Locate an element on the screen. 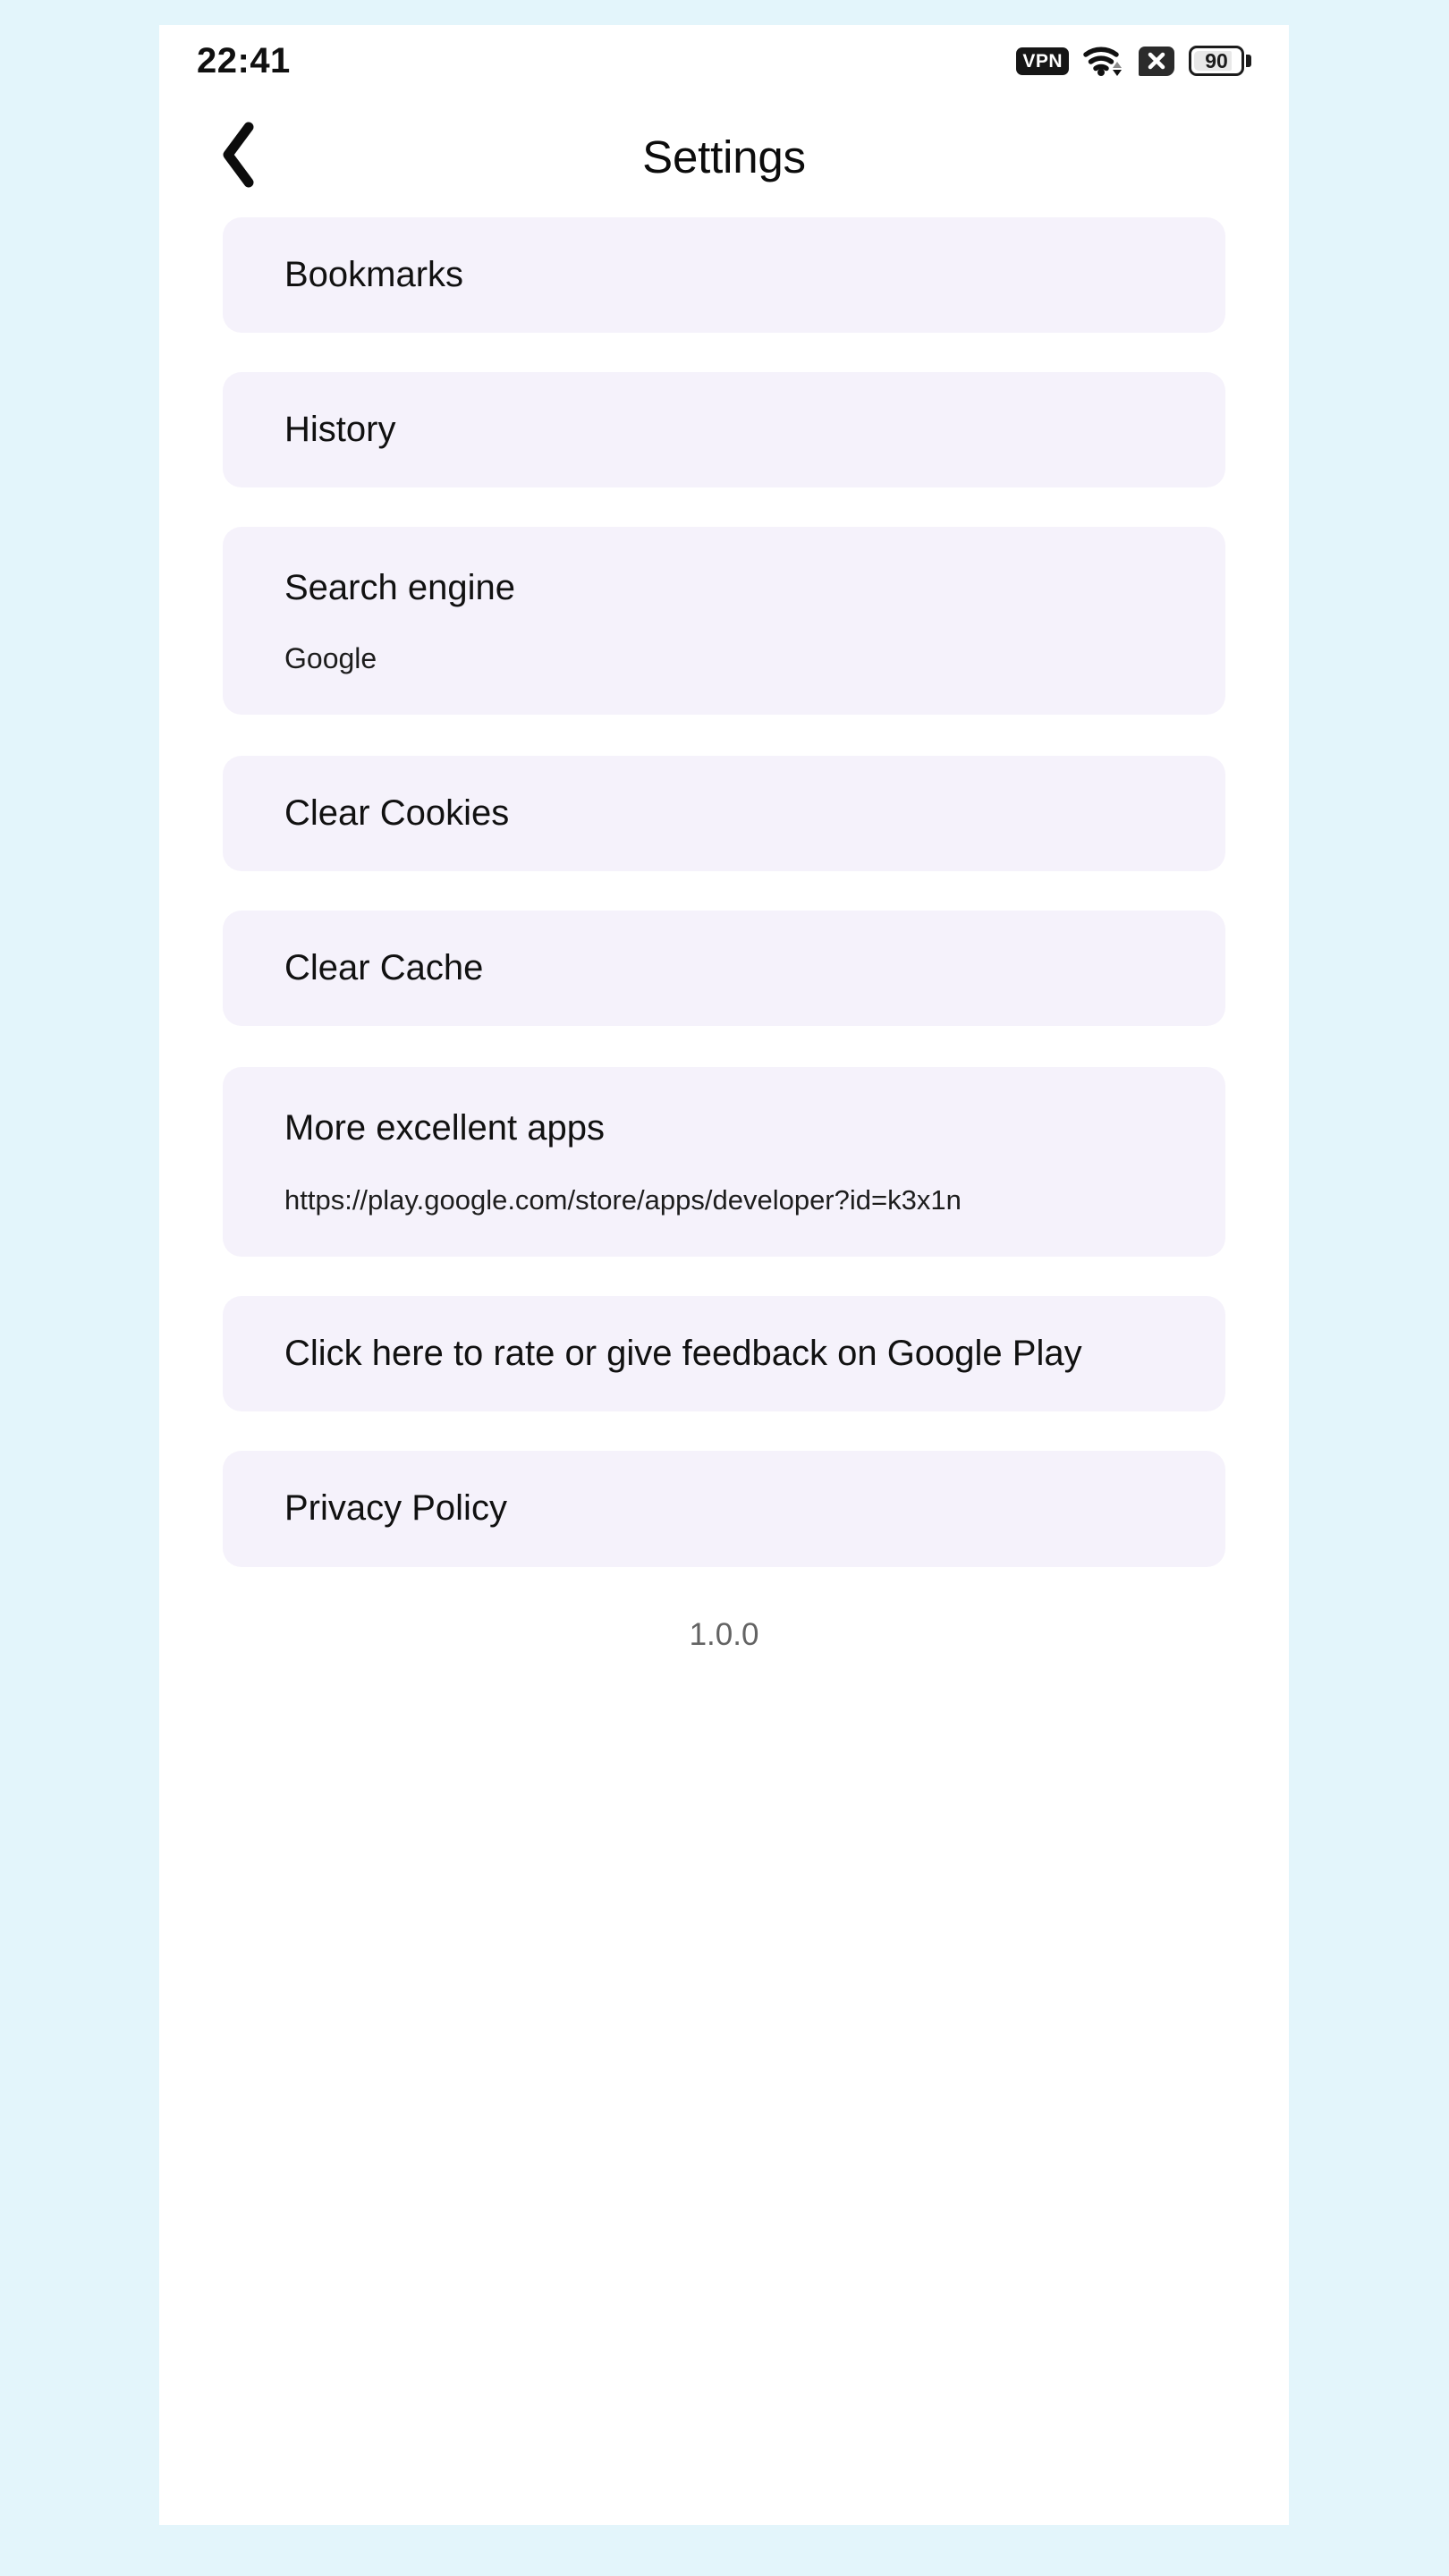 Image resolution: width=1449 pixels, height=2576 pixels. settings-group: Bookmarks History Search engine Google is located at coordinates (724, 466).